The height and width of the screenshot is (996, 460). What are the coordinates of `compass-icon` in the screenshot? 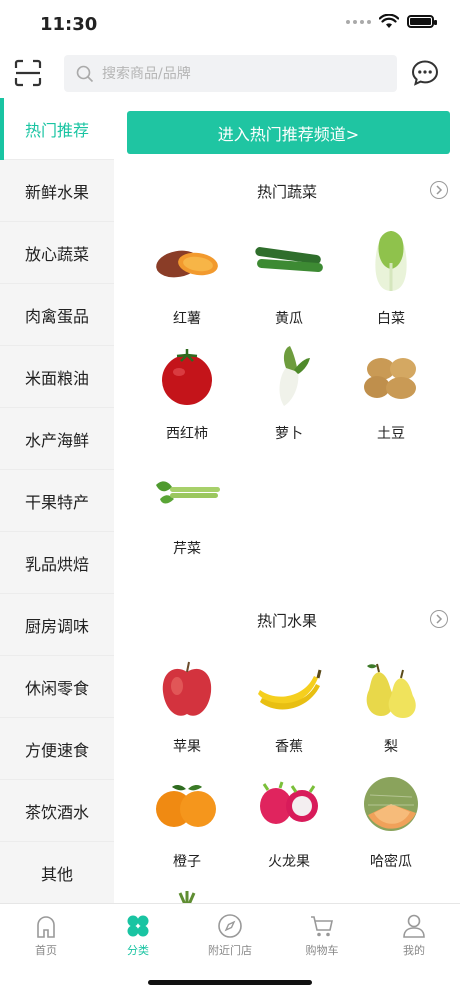 It's located at (230, 926).